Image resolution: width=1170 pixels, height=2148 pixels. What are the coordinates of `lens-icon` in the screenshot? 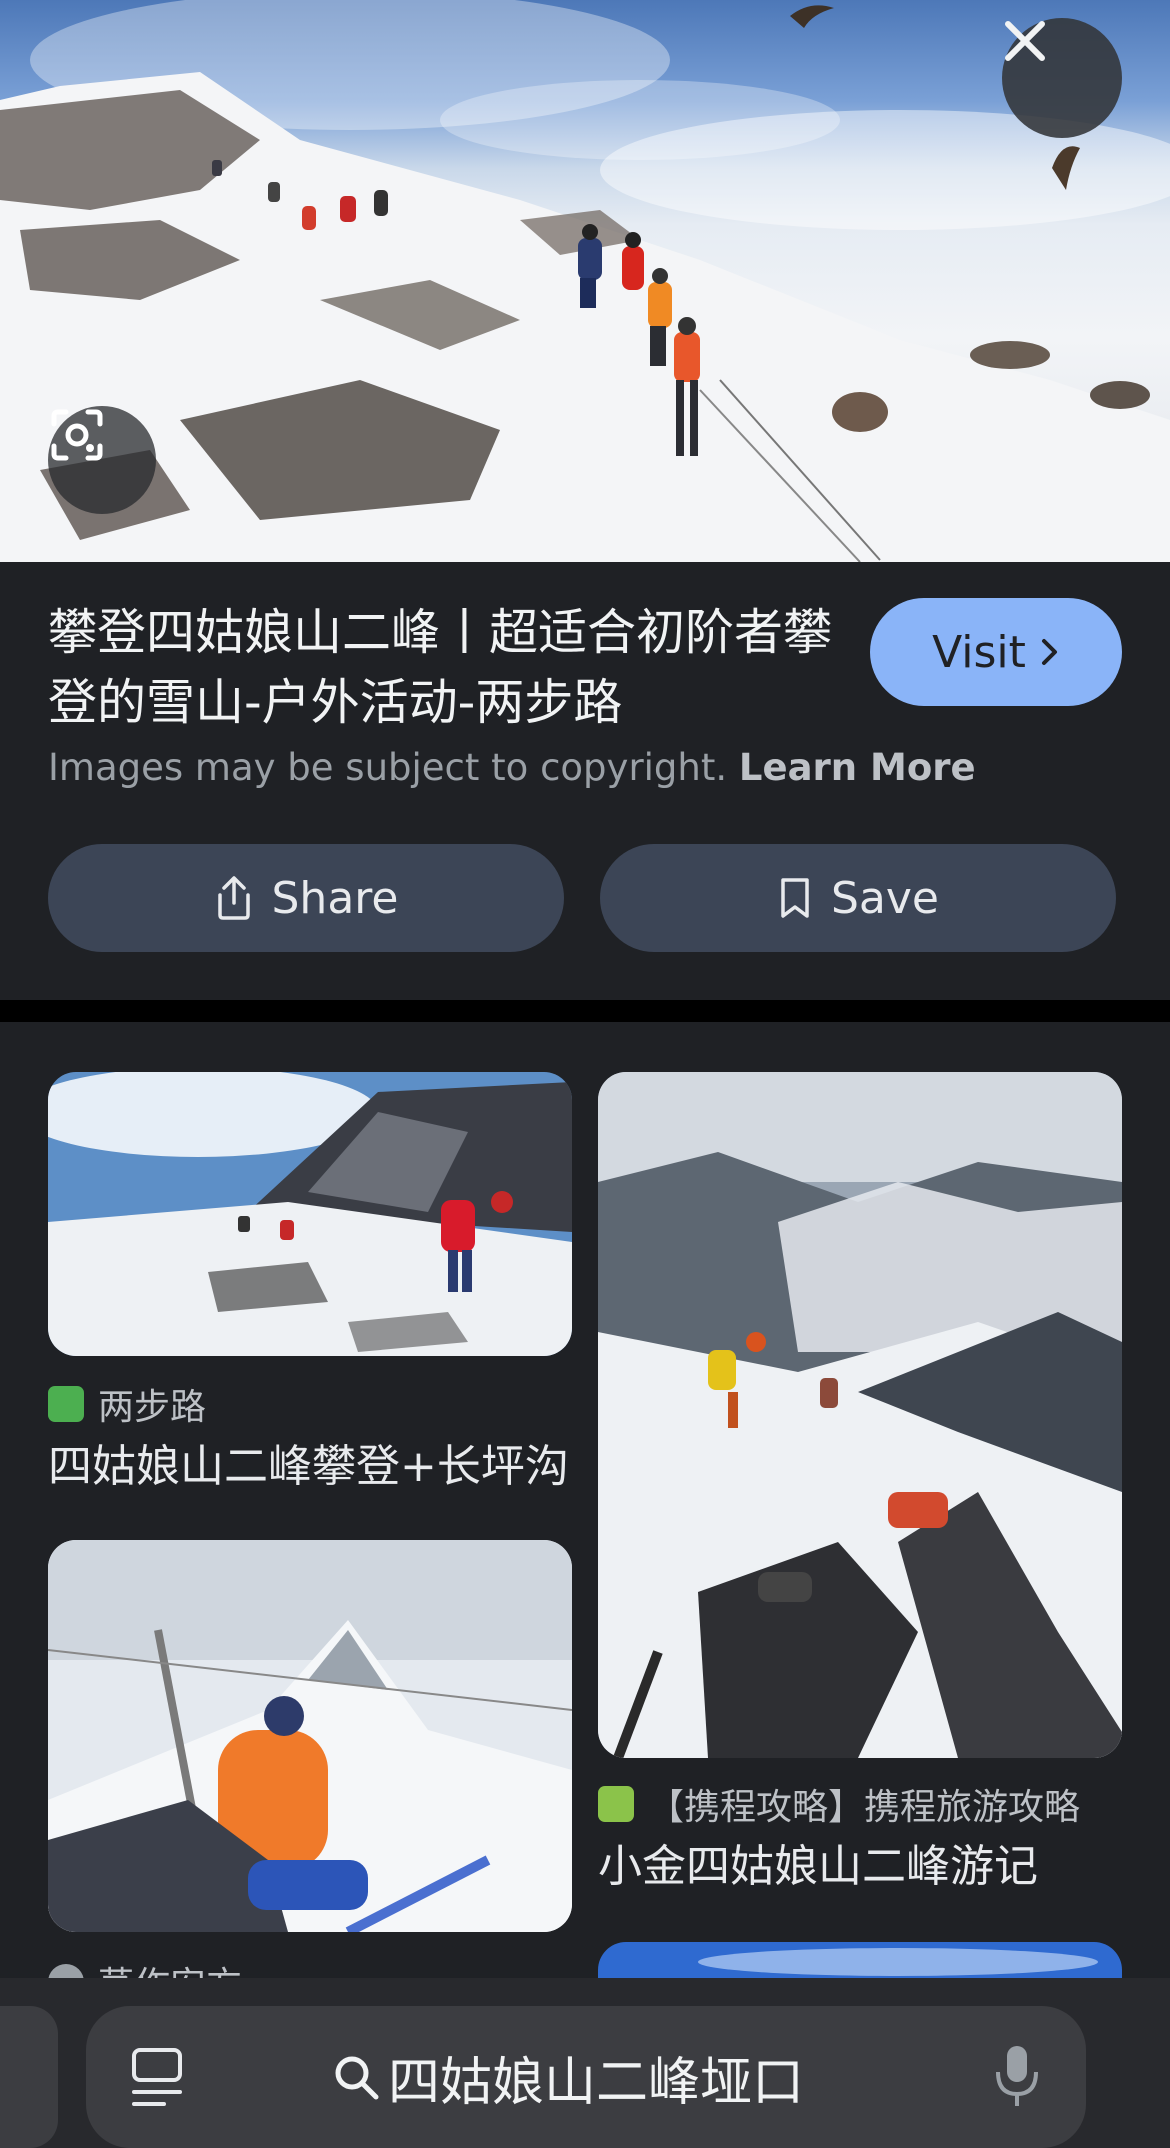 It's located at (77, 435).